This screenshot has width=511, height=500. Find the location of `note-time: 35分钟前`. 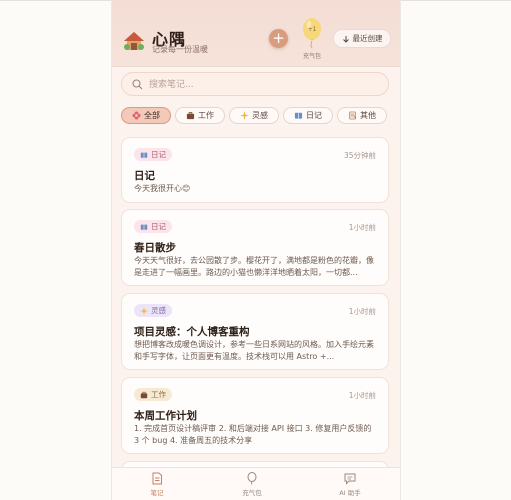

note-time: 35分钟前 is located at coordinates (359, 155).